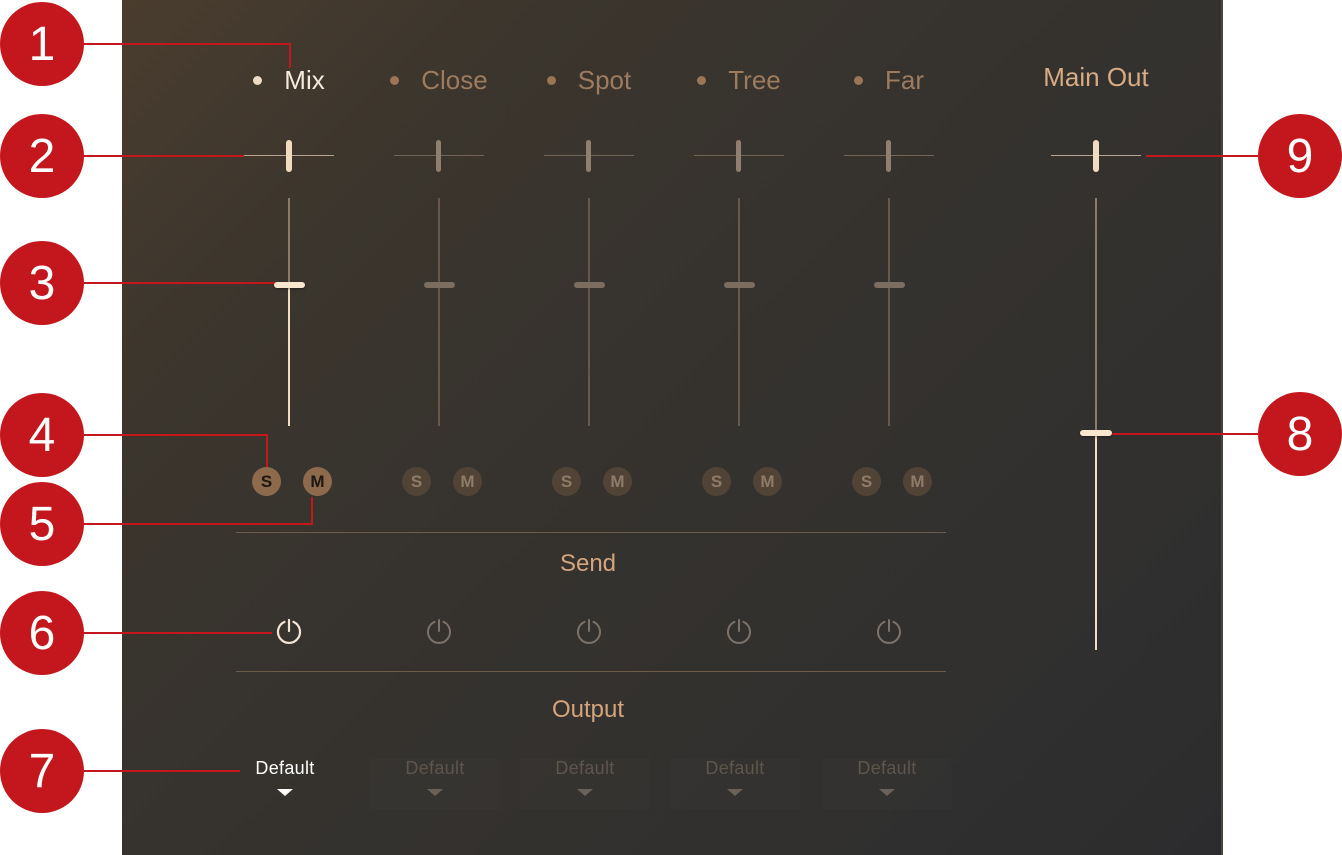  I want to click on pan-control-close, so click(439, 156).